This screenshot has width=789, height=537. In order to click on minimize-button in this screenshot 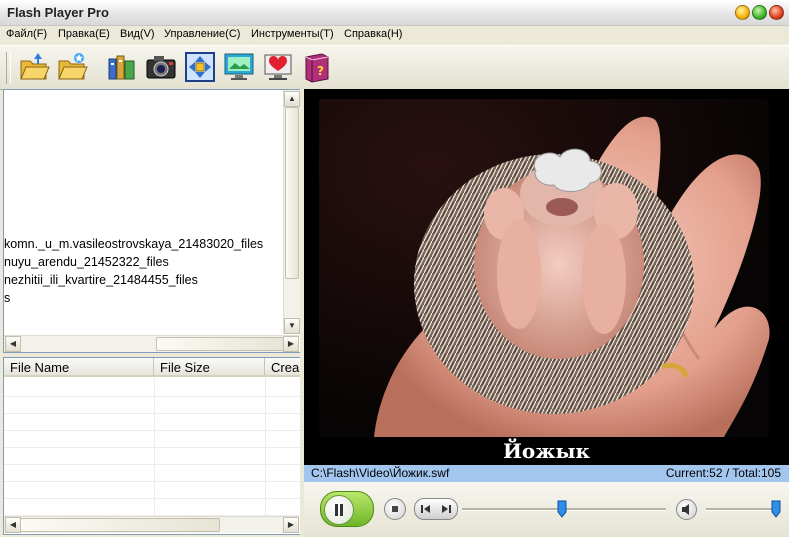, I will do `click(742, 12)`.